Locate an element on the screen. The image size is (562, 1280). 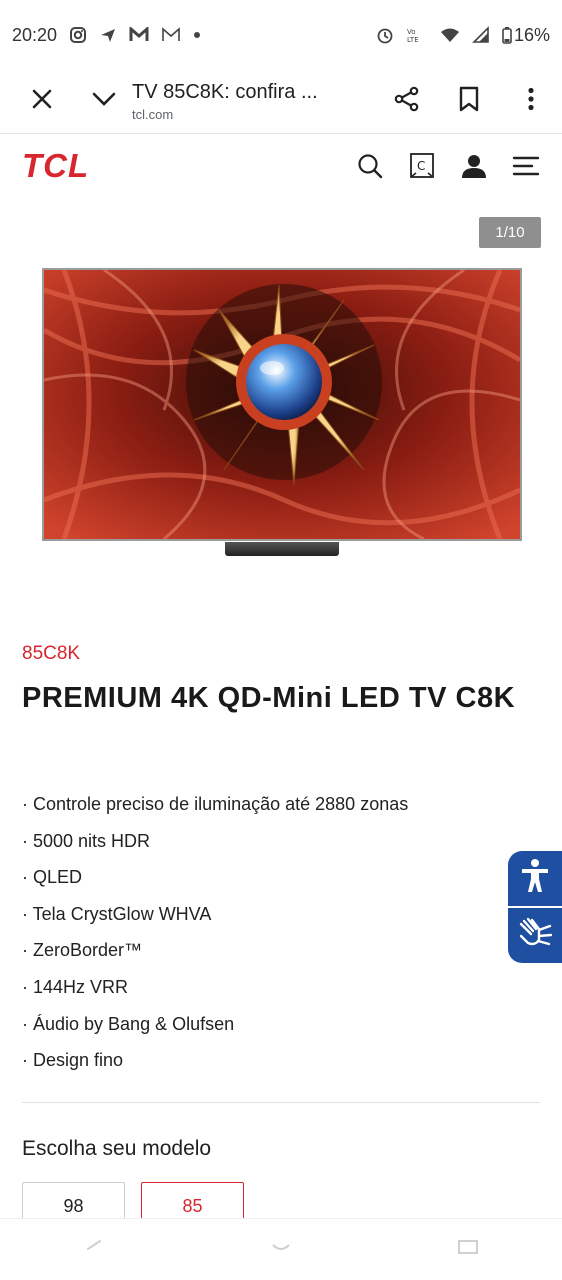
sign-language-icon is located at coordinates (535, 935).